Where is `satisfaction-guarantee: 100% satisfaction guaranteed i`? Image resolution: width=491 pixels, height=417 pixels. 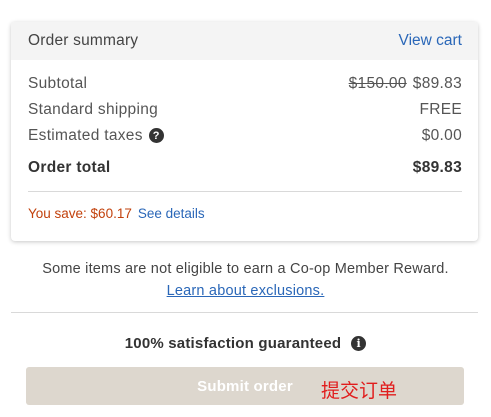
satisfaction-guarantee: 100% satisfaction guaranteed i is located at coordinates (245, 343).